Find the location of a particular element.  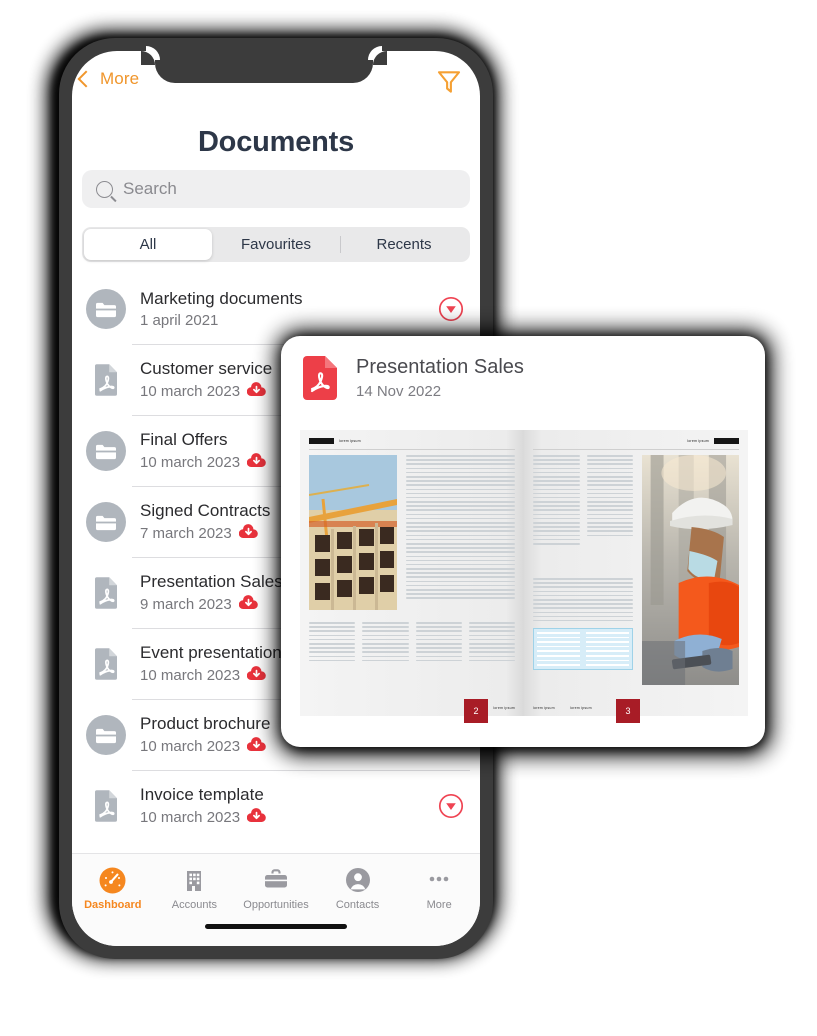

spread-left-page: lorem ipsum lorem ipsum 2 is located at coordinates (412, 576).